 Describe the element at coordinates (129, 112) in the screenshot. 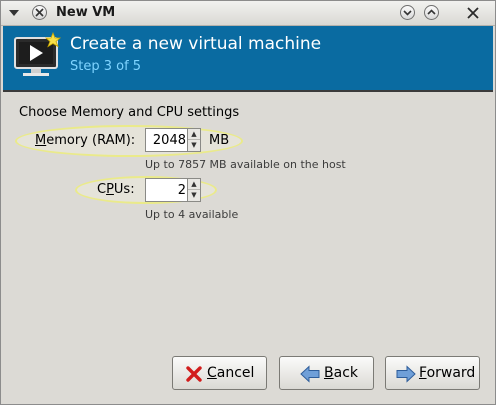

I see `section-heading: Choose Memory and CPU settings` at that location.